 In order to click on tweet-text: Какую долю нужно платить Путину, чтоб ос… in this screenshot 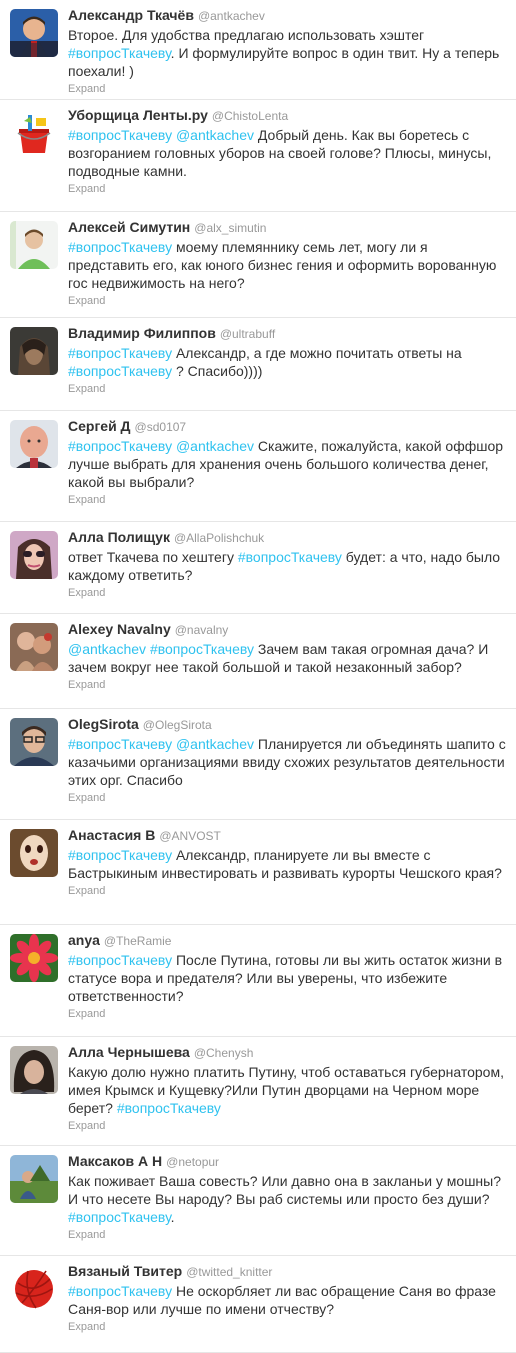, I will do `click(288, 1090)`.